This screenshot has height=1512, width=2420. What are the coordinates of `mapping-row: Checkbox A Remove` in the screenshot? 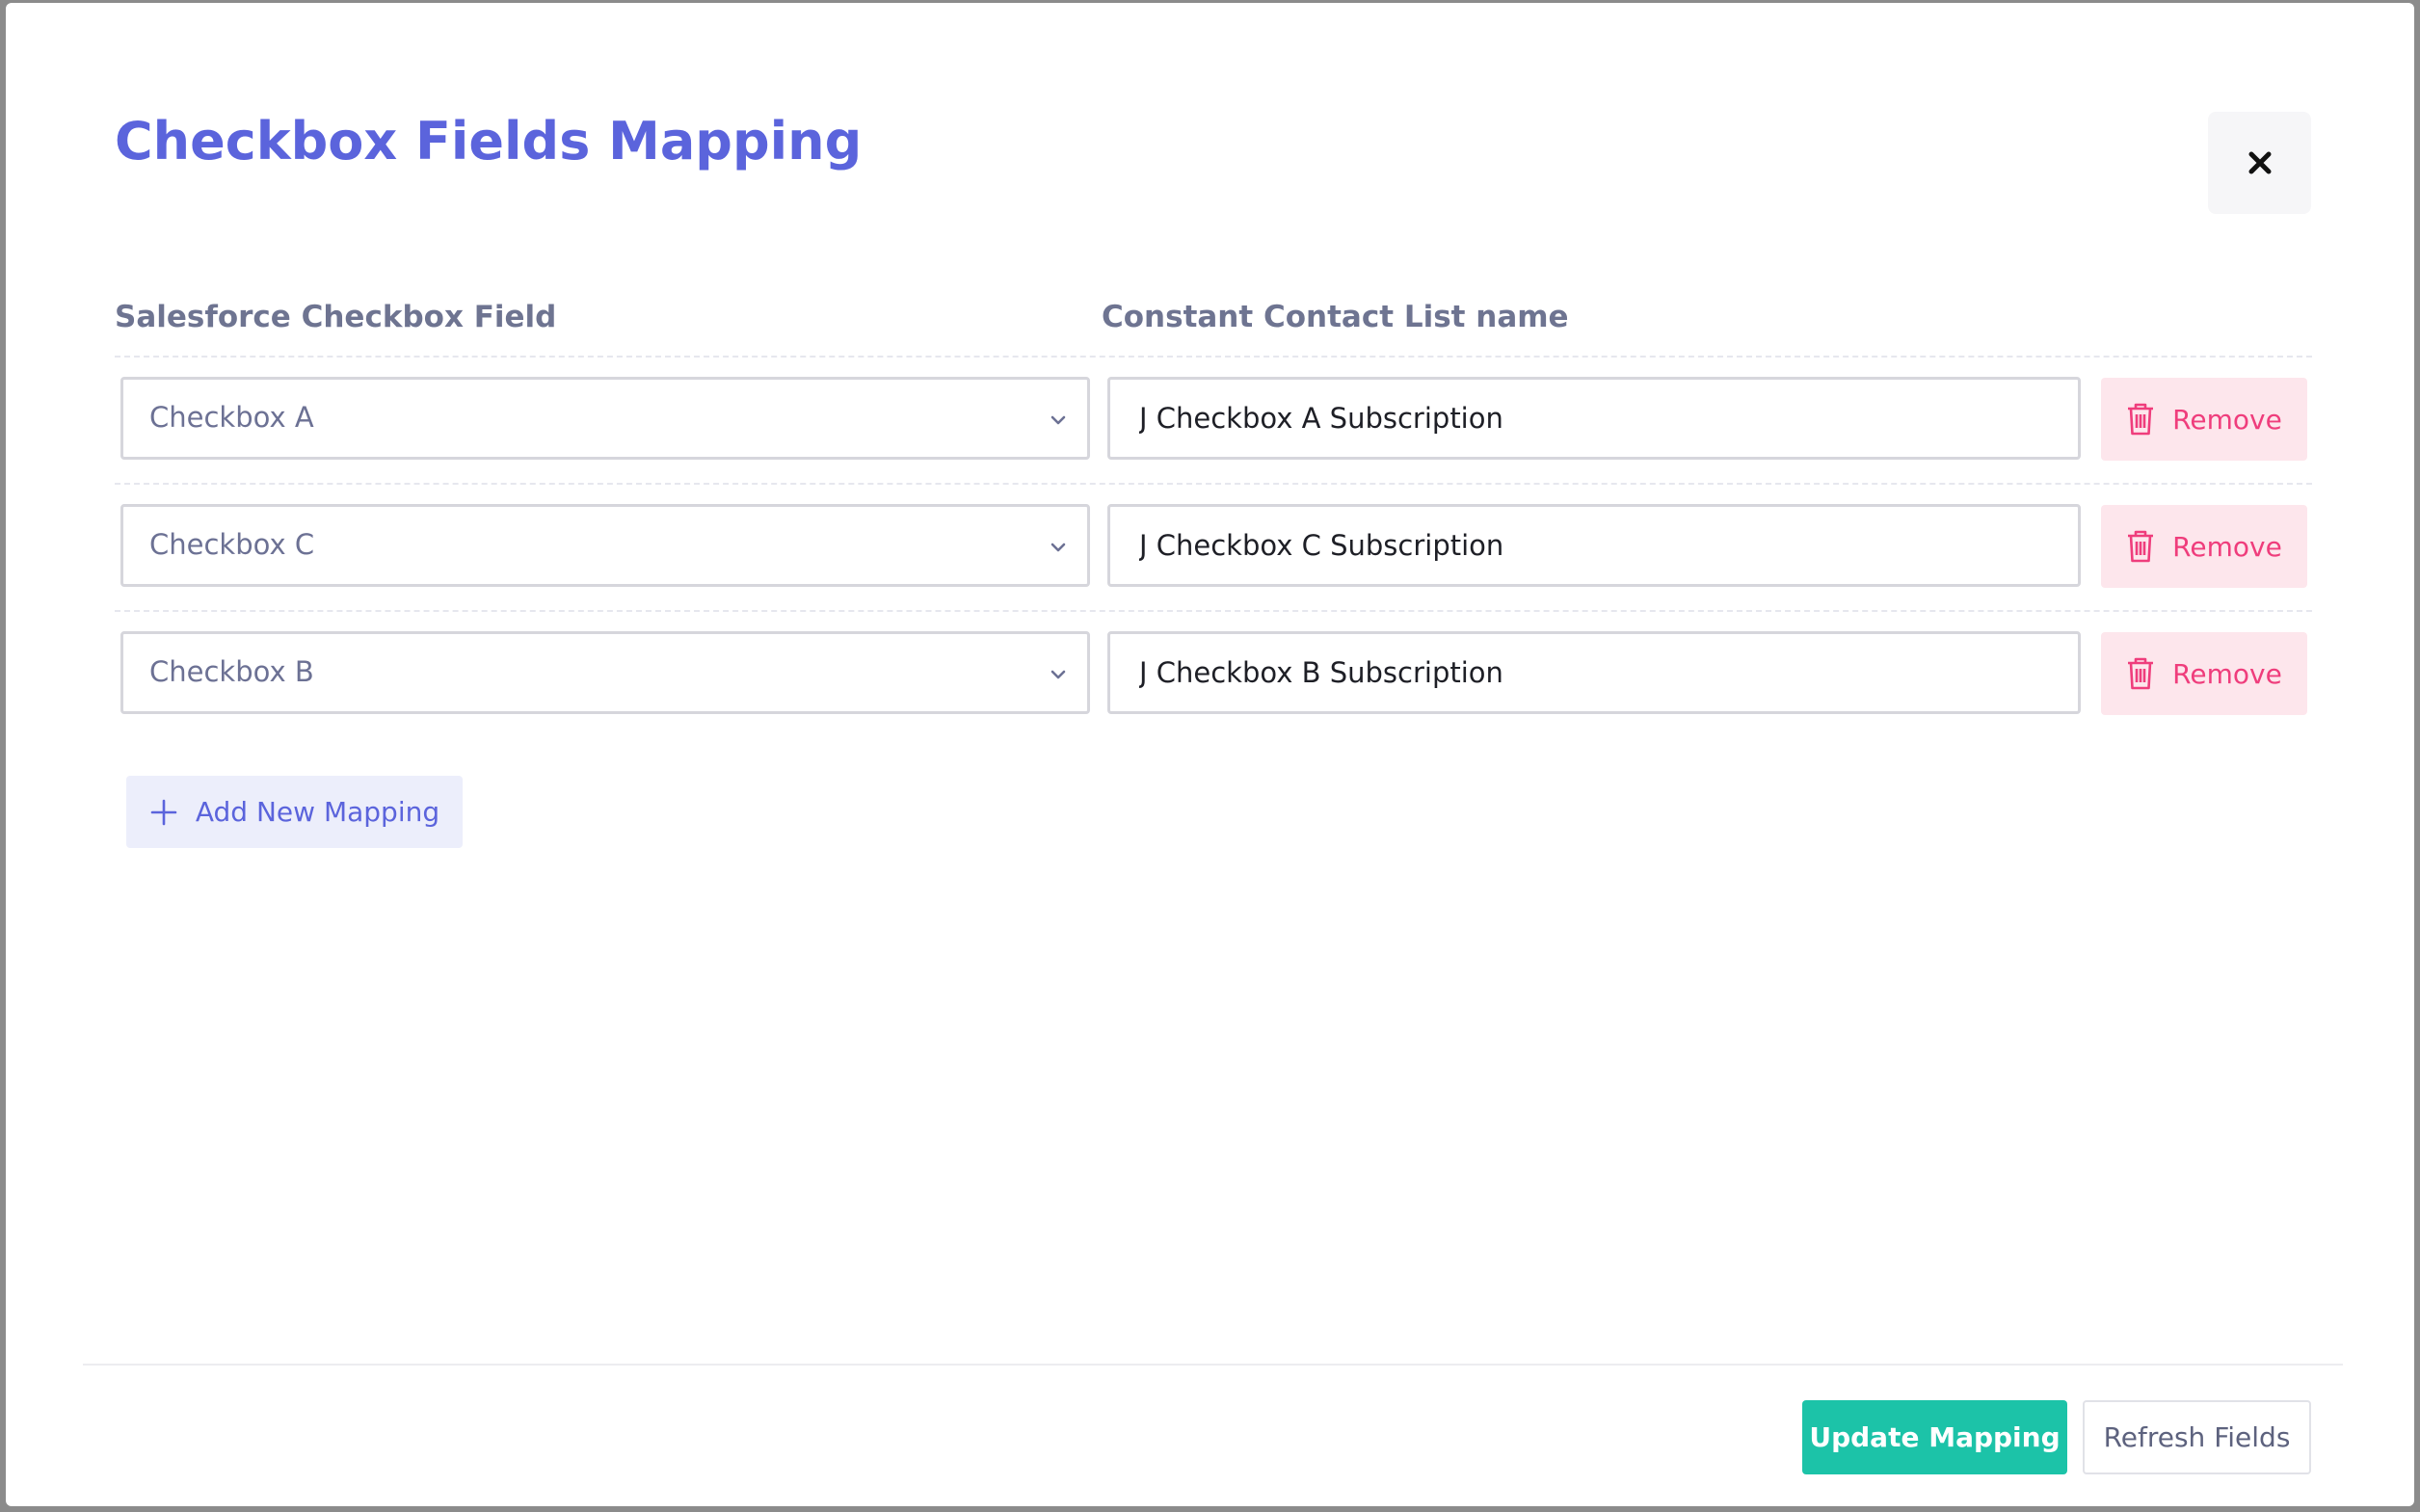 It's located at (1213, 421).